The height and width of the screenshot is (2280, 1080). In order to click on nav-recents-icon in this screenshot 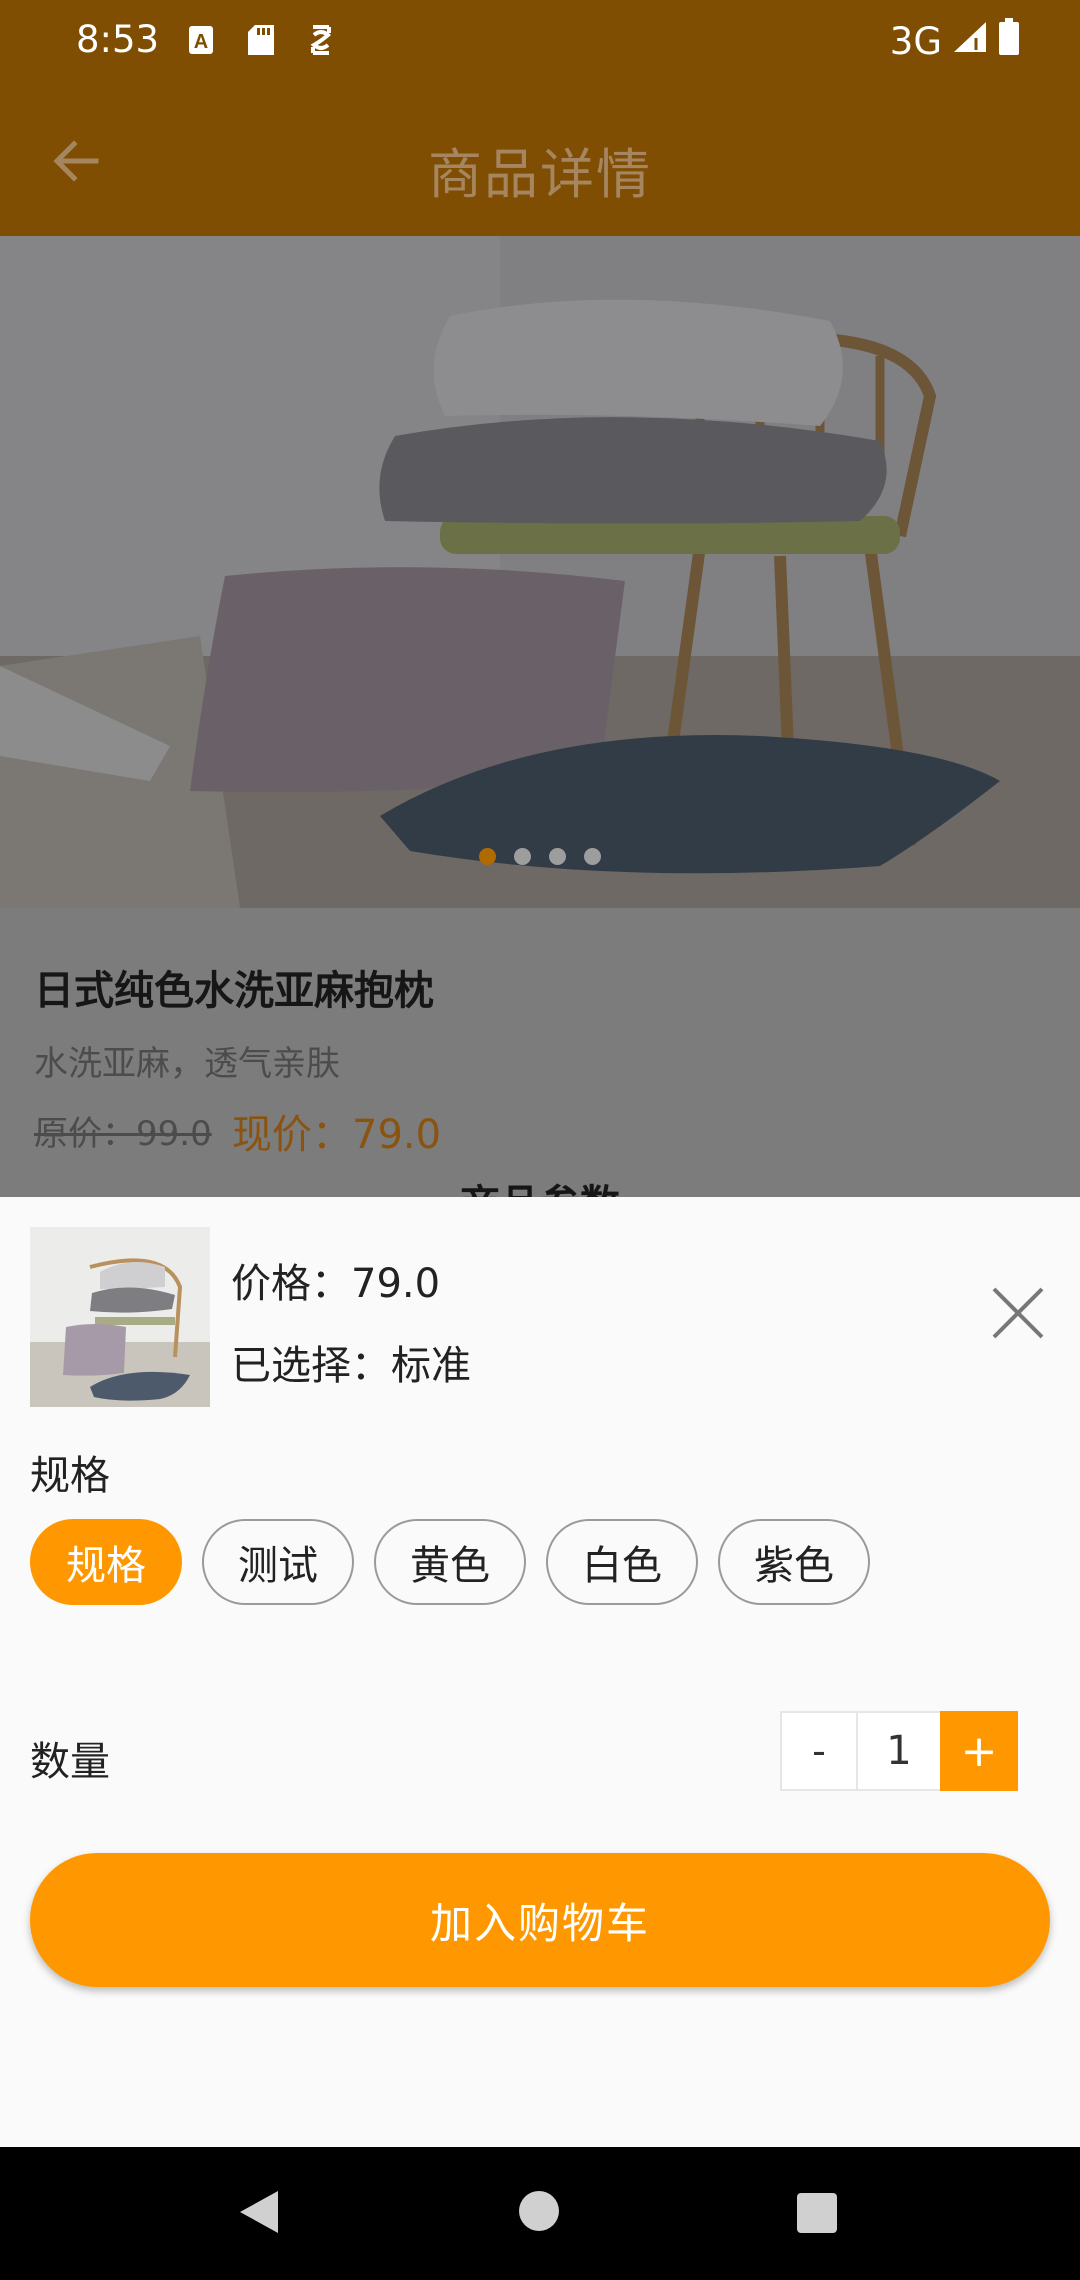, I will do `click(817, 2213)`.